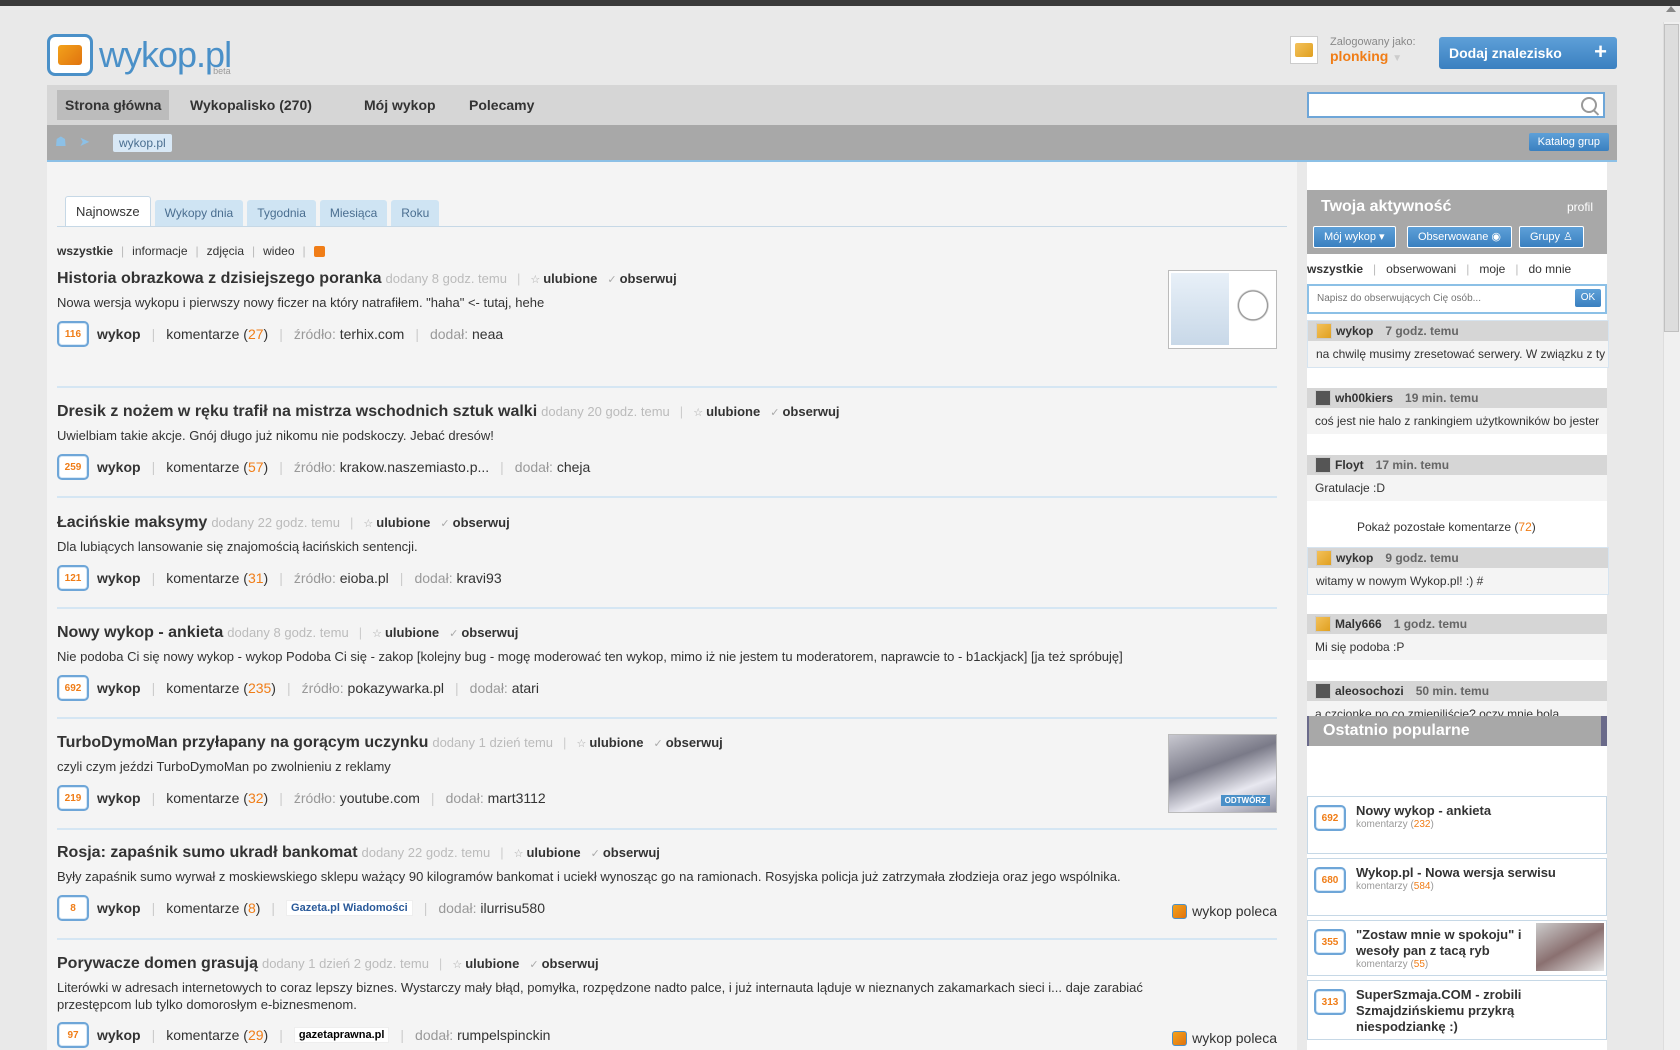  I want to click on entry-time: 1 godz. temu, so click(1430, 624).